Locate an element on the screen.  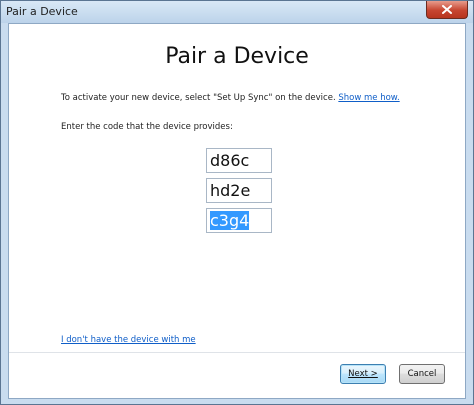
next-button: Next > is located at coordinates (363, 374).